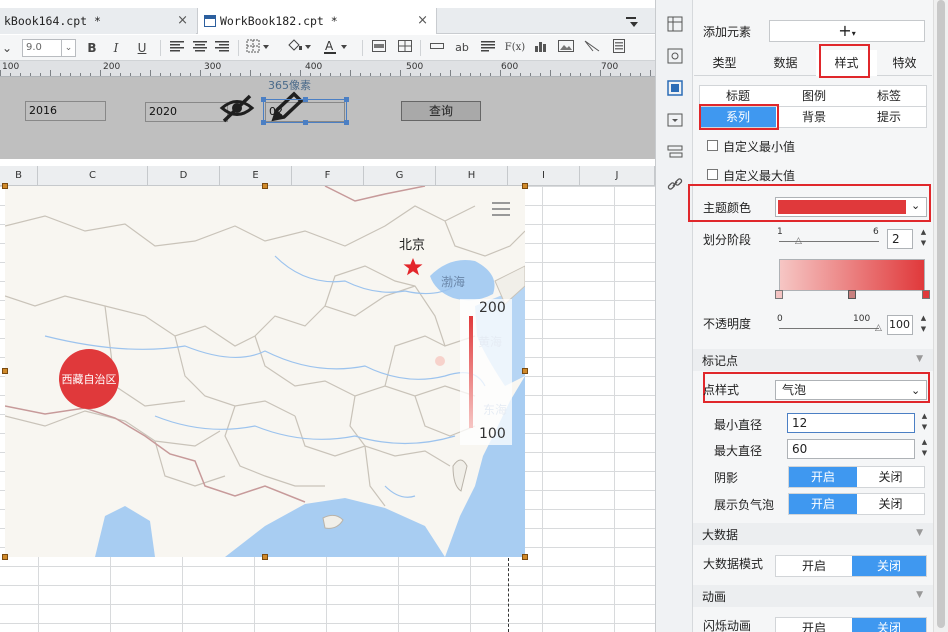  I want to click on add-element-button: +▾, so click(847, 31).